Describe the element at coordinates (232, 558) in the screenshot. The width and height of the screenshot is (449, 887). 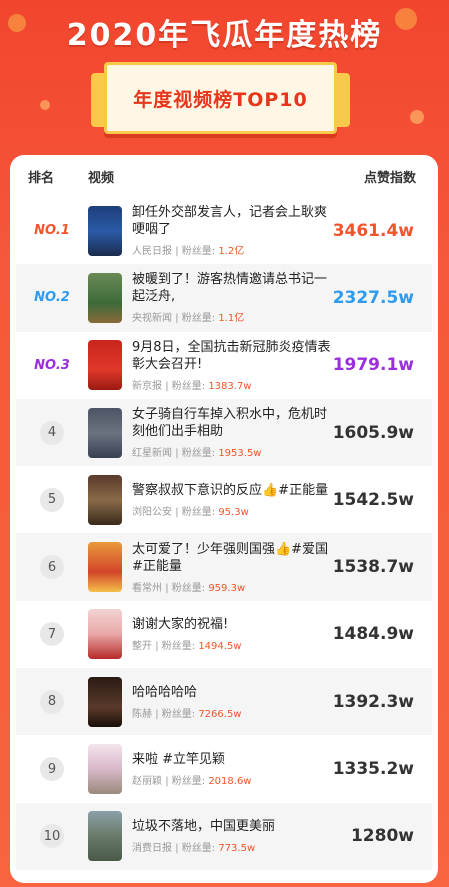
I see `video-title: 太可爱了！少年强则国强👍#爱国 #正能量` at that location.